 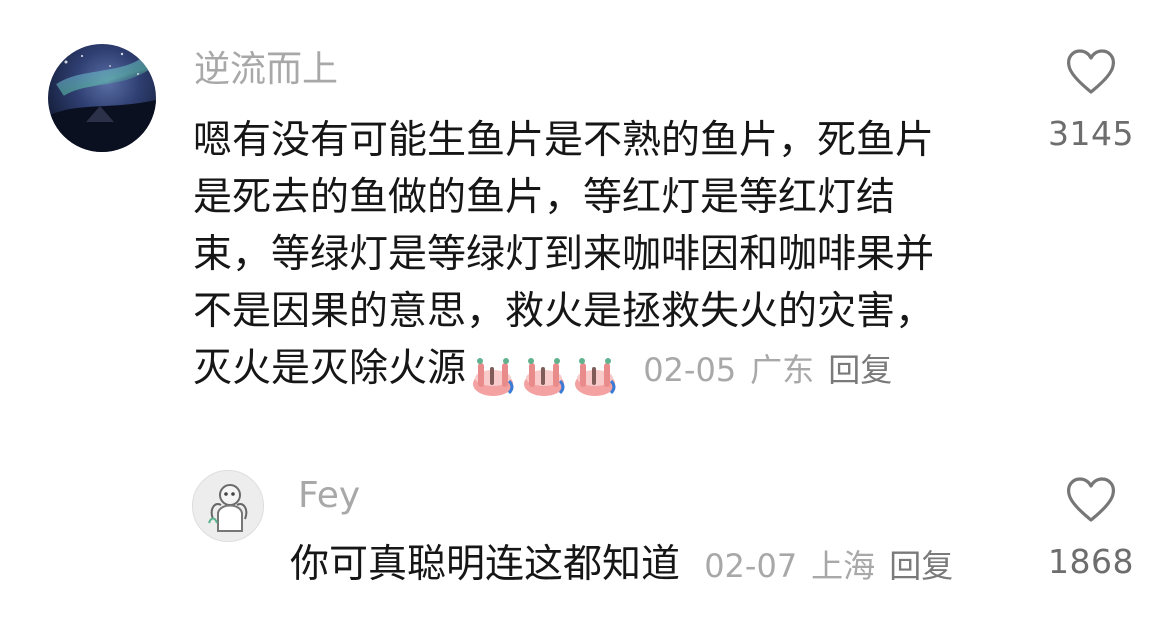 What do you see at coordinates (544, 197) in the screenshot?
I see `comment-line: 是死去的鱼做的鱼片，等红灯是等红灯结` at bounding box center [544, 197].